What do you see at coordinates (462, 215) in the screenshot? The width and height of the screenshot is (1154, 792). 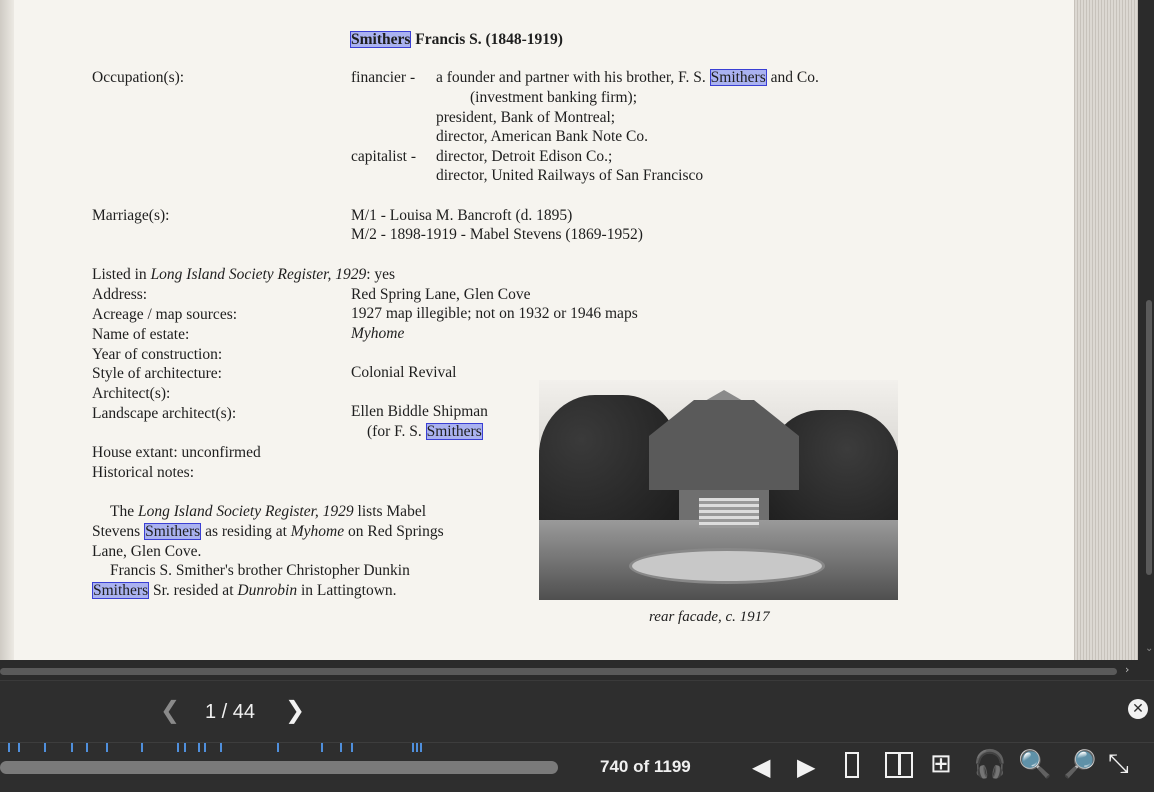 I see `marriage-1: M/1 - Louisa M. Bancroft (d. 1895)` at bounding box center [462, 215].